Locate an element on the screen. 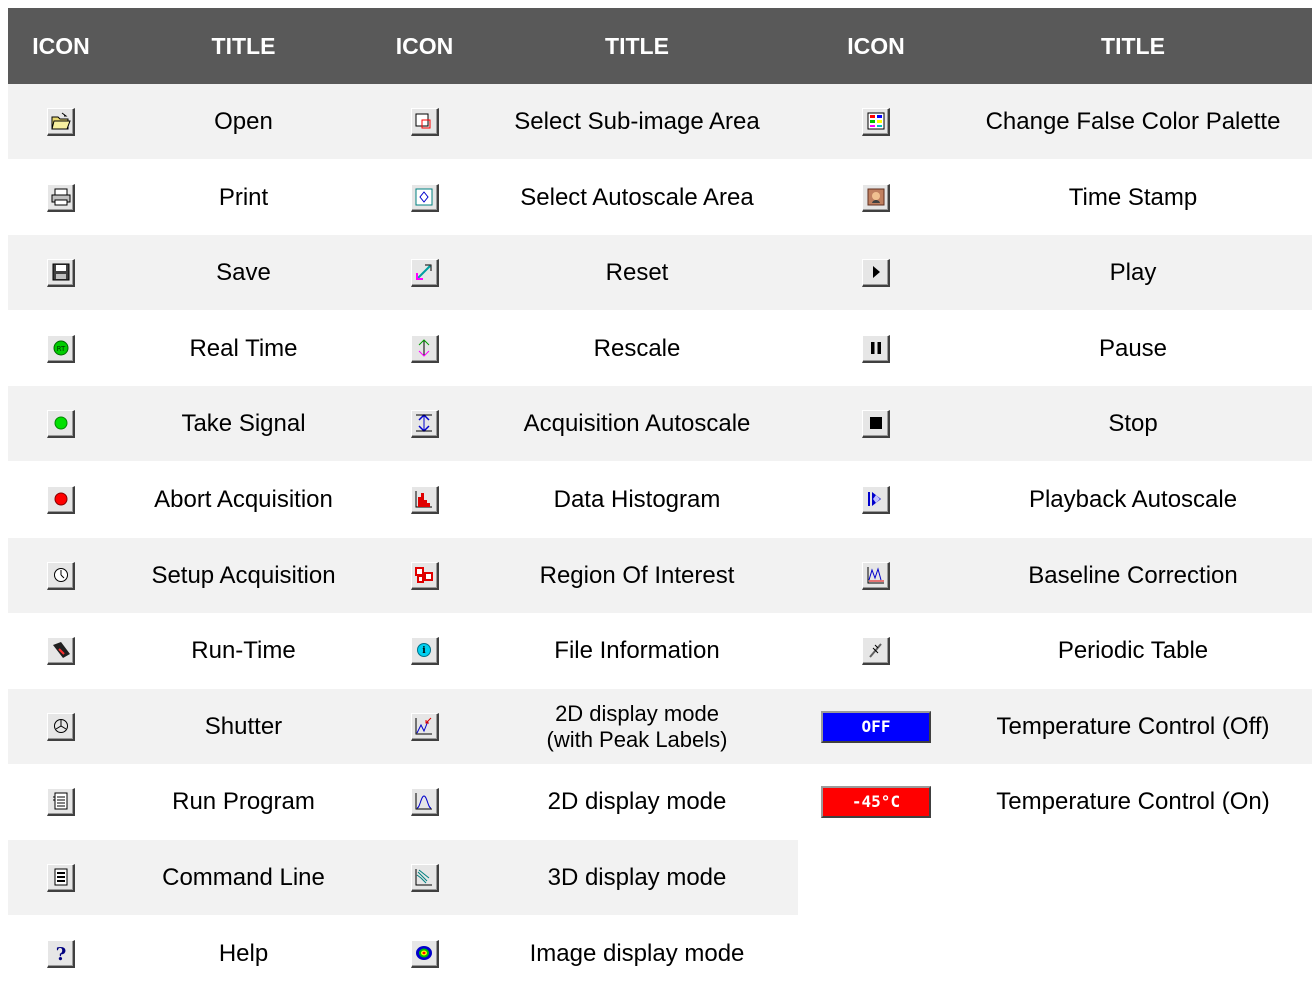 Image resolution: width=1312 pixels, height=991 pixels. icon-title: Setup Acquisition is located at coordinates (243, 575).